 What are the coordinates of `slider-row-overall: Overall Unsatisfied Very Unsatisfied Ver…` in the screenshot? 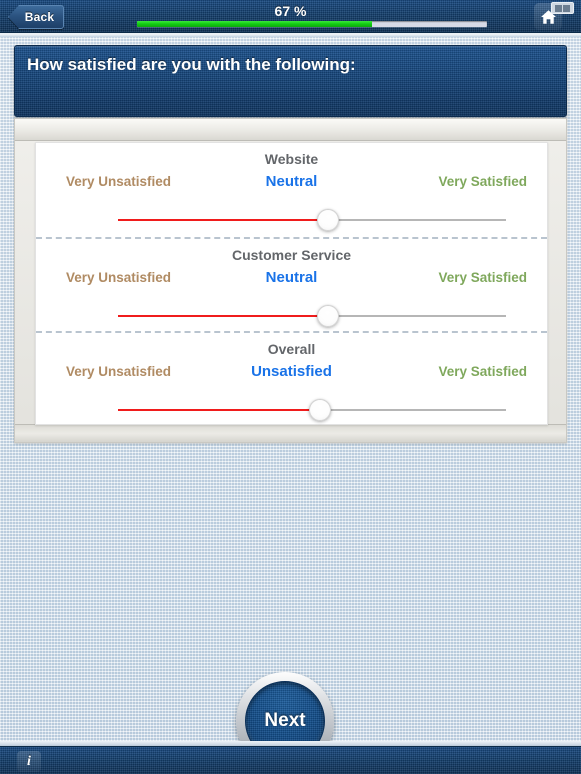 It's located at (291, 378).